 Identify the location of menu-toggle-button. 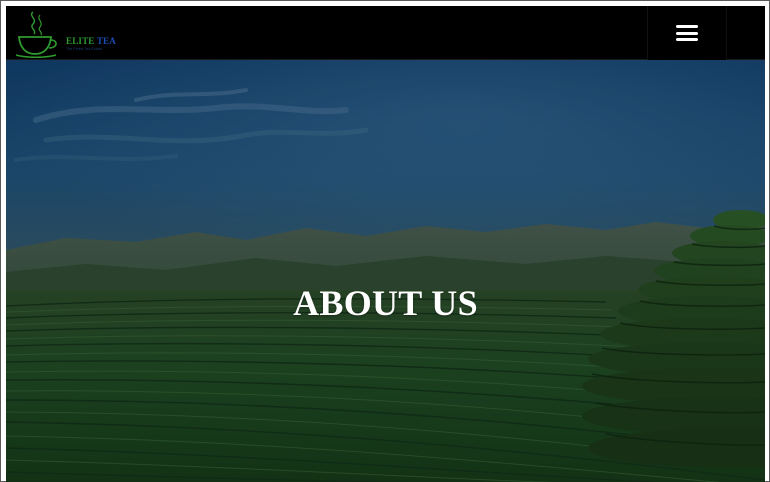
(687, 33).